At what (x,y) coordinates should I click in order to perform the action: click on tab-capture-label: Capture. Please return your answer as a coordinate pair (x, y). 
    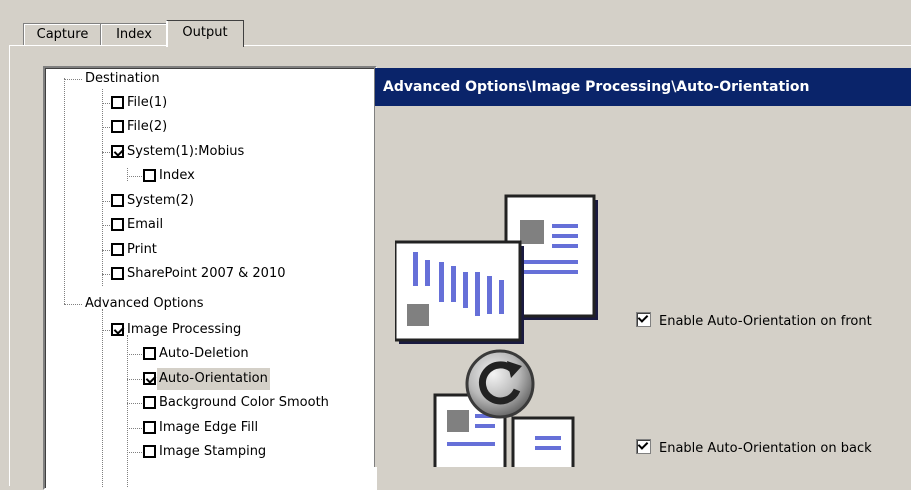
    Looking at the image, I should click on (62, 34).